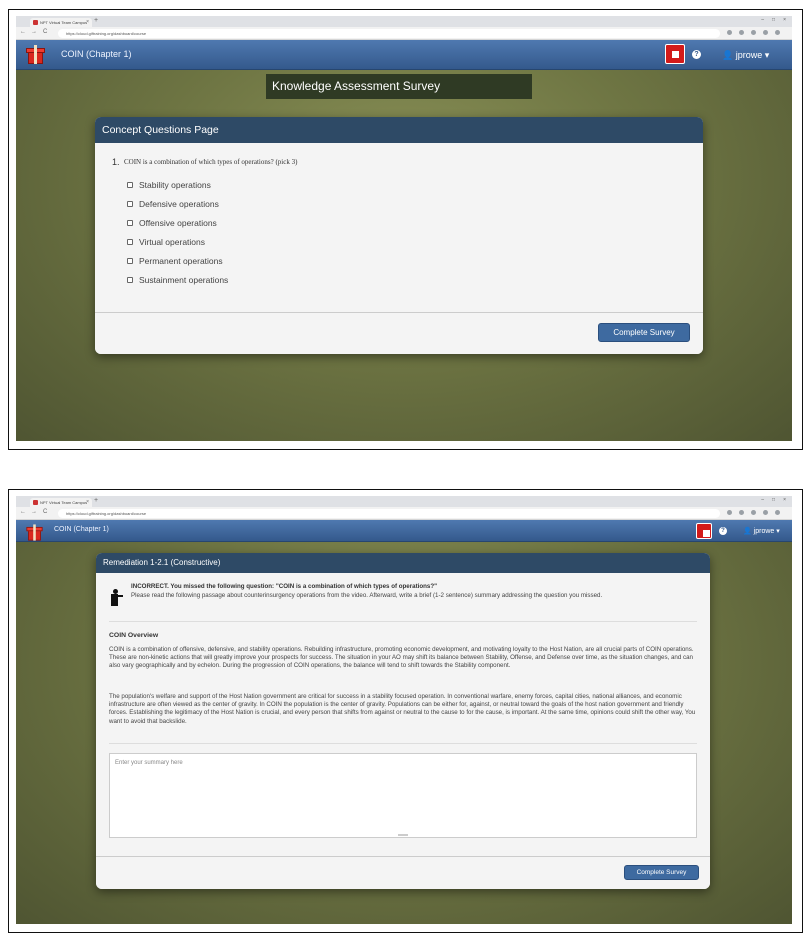 The width and height of the screenshot is (811, 946). Describe the element at coordinates (175, 185) in the screenshot. I see `option-label: Stability operations` at that location.